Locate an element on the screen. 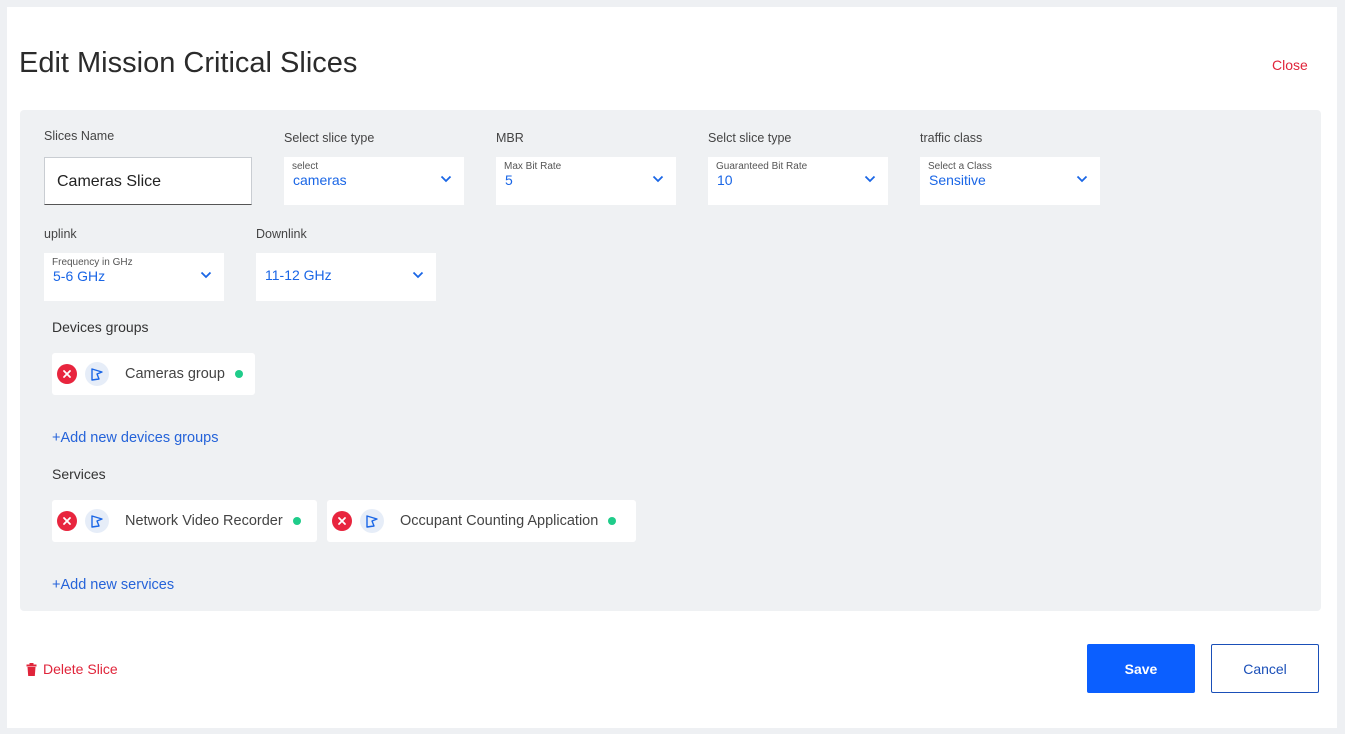  slice-name-input: Cameras Slice is located at coordinates (148, 181).